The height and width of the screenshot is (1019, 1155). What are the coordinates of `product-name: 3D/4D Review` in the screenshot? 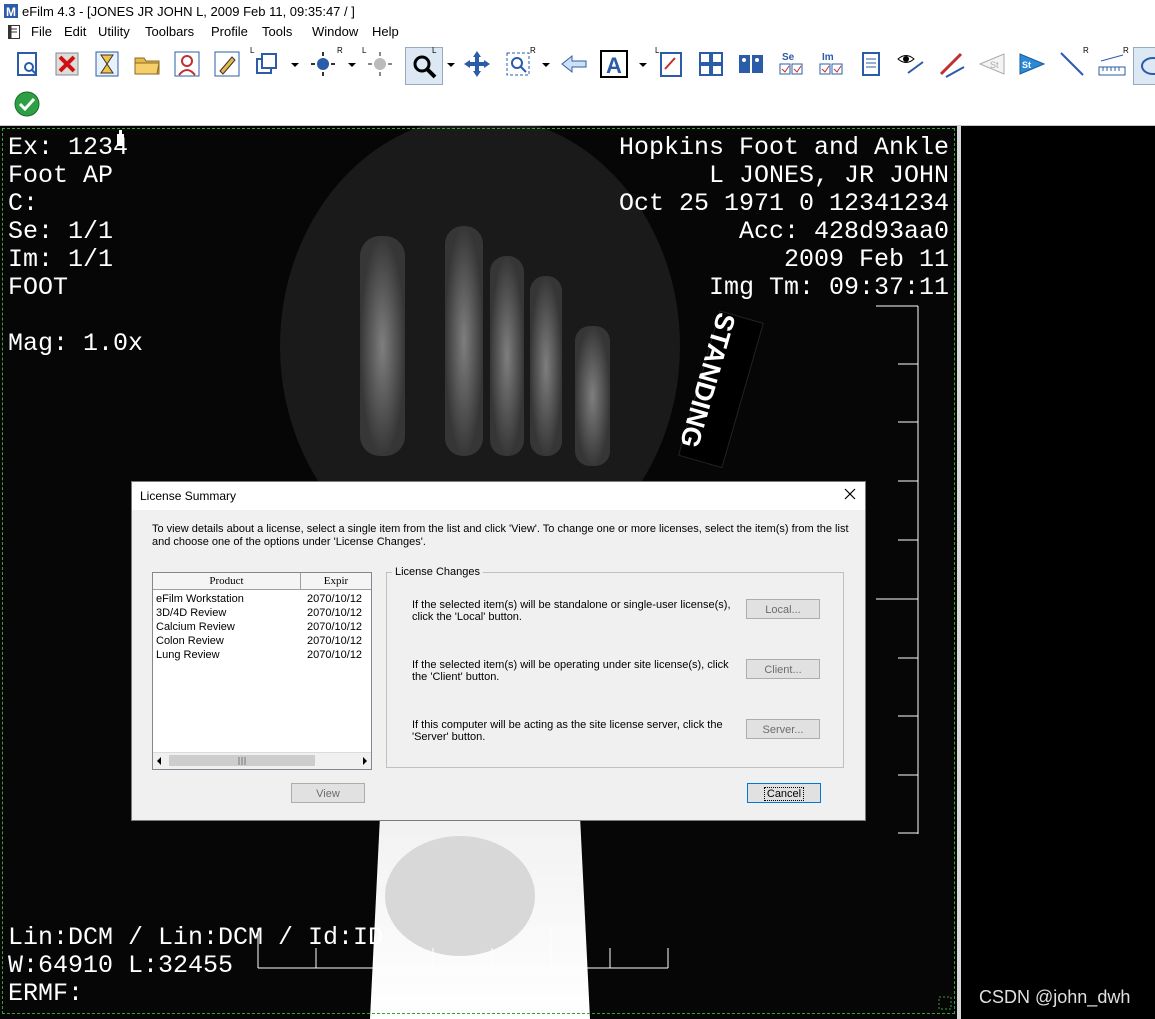 It's located at (191, 613).